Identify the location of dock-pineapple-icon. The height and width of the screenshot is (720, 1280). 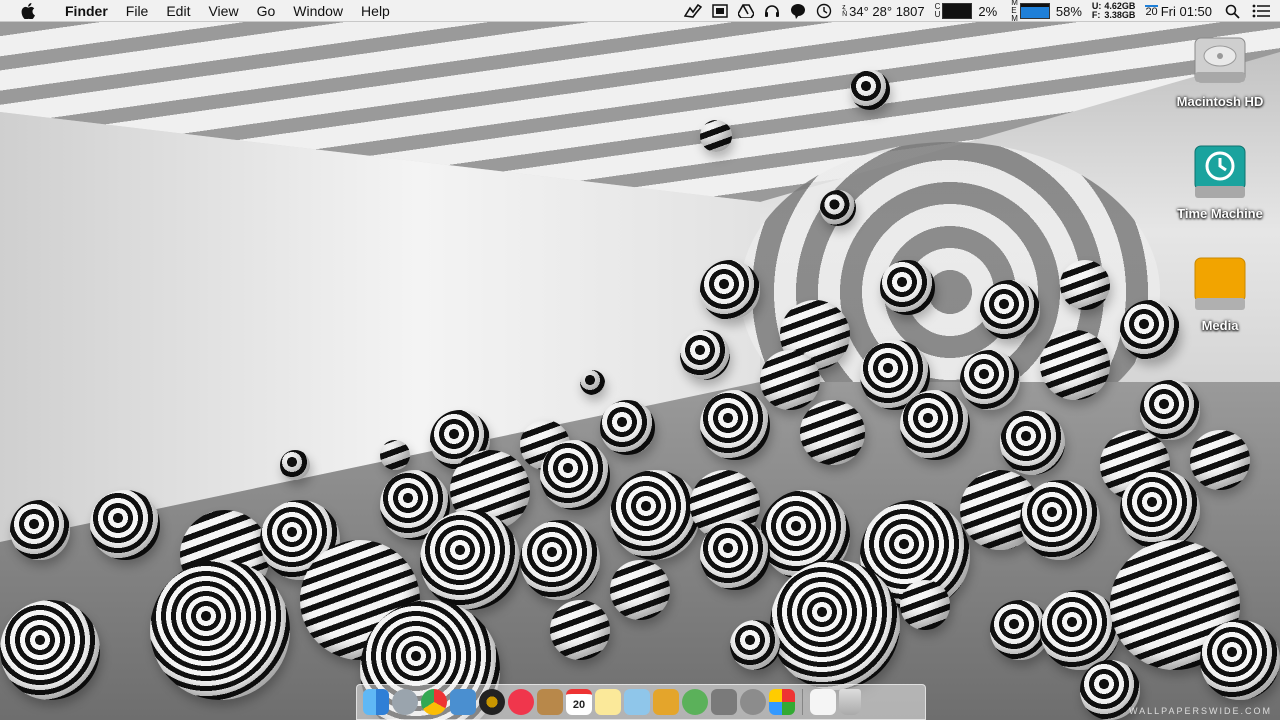
(666, 702).